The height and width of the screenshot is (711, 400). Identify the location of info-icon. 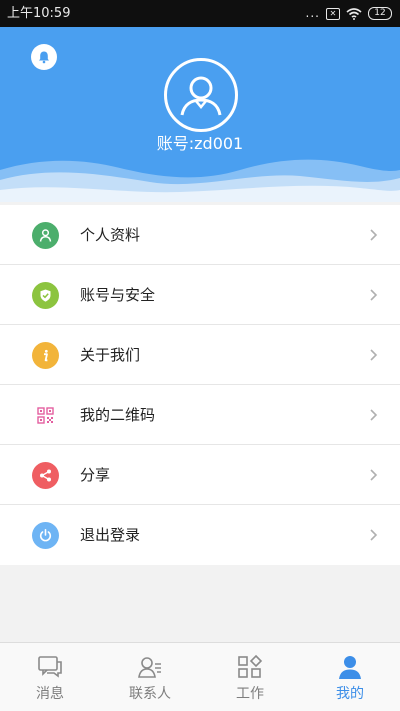
(45, 355).